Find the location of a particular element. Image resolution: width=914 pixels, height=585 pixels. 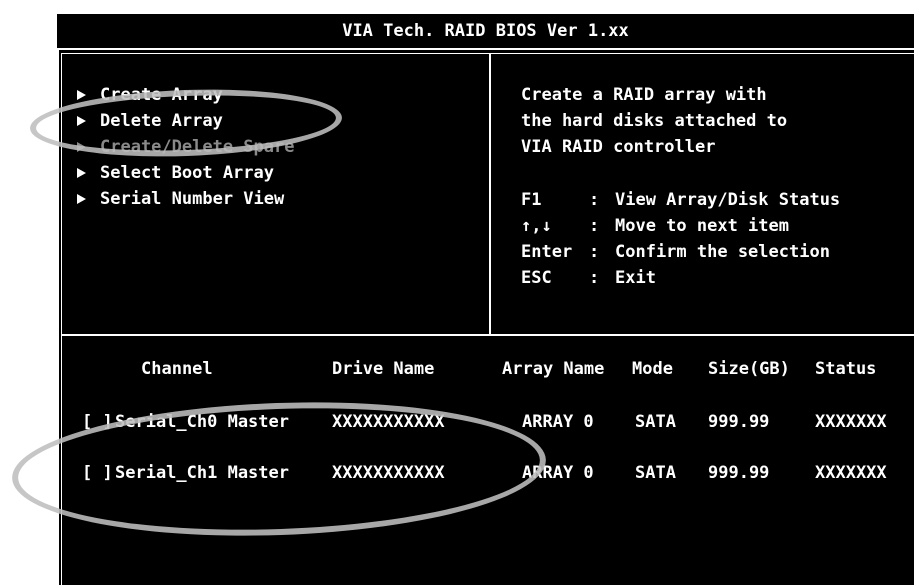

menu-item-delete-array: Delete Array is located at coordinates (185, 121).